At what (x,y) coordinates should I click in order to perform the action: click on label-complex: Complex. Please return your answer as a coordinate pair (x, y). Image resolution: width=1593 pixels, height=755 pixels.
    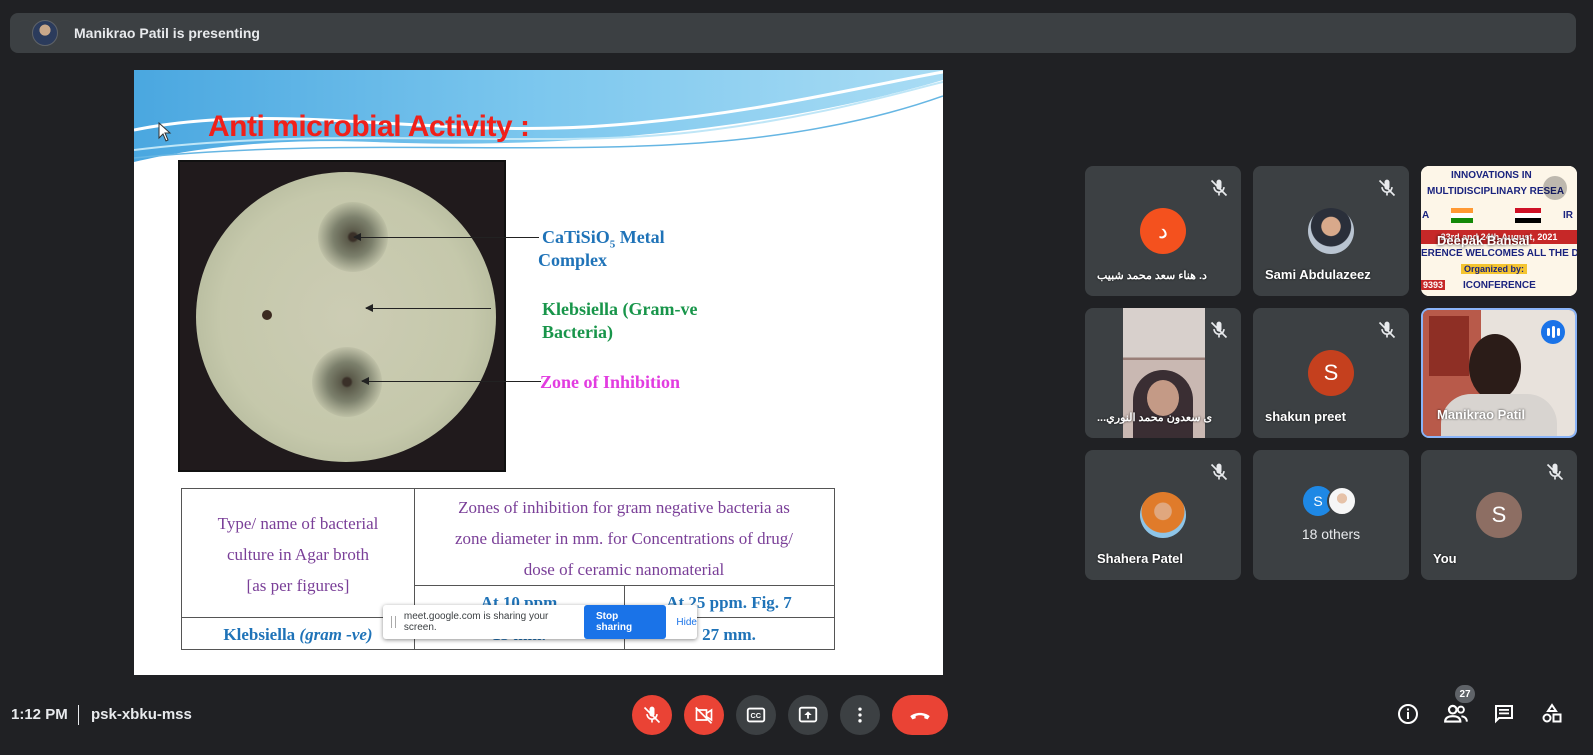
    Looking at the image, I should click on (572, 260).